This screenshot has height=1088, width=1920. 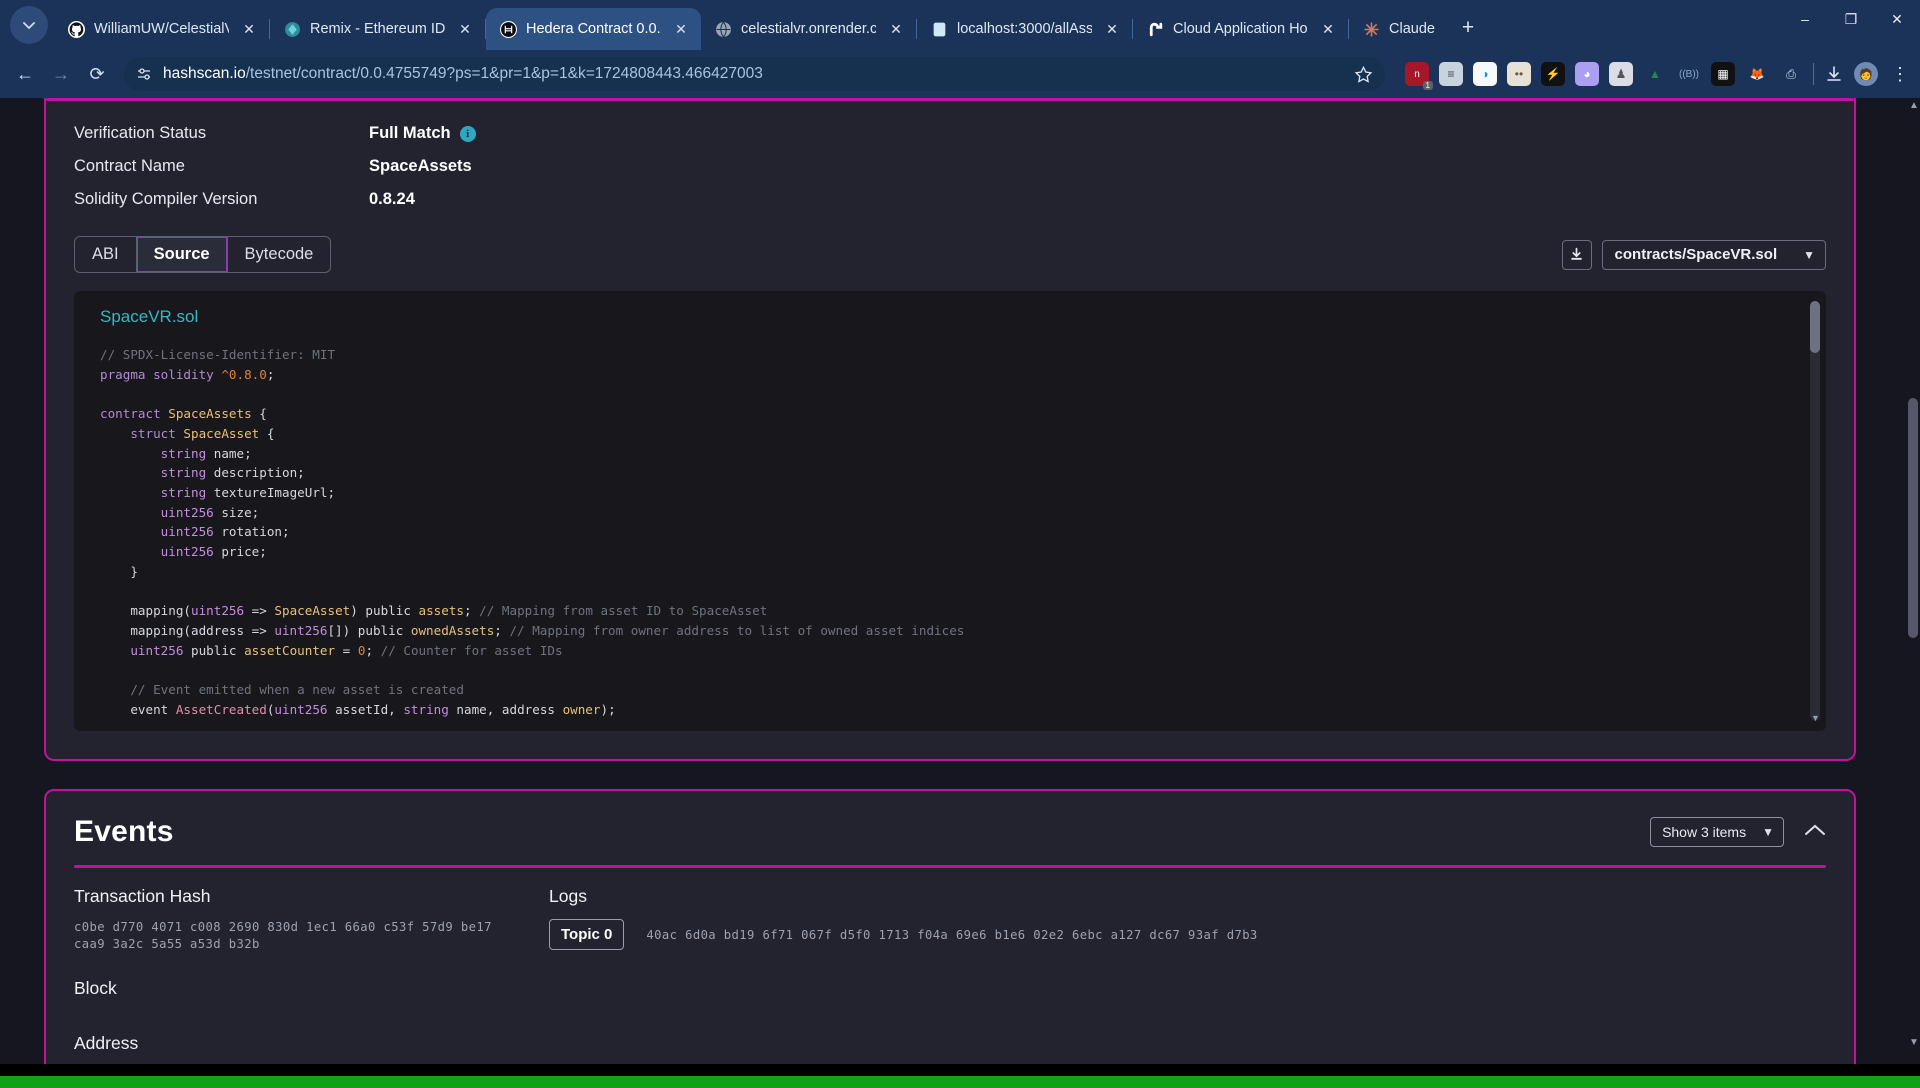 I want to click on tab-title: Cloud Application Hosting, so click(x=1240, y=29).